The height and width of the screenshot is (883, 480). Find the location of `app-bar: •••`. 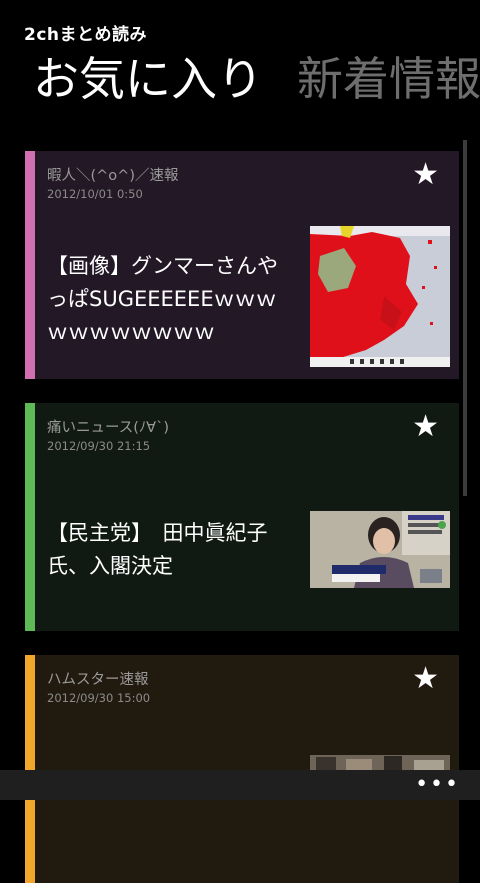

app-bar: ••• is located at coordinates (240, 785).